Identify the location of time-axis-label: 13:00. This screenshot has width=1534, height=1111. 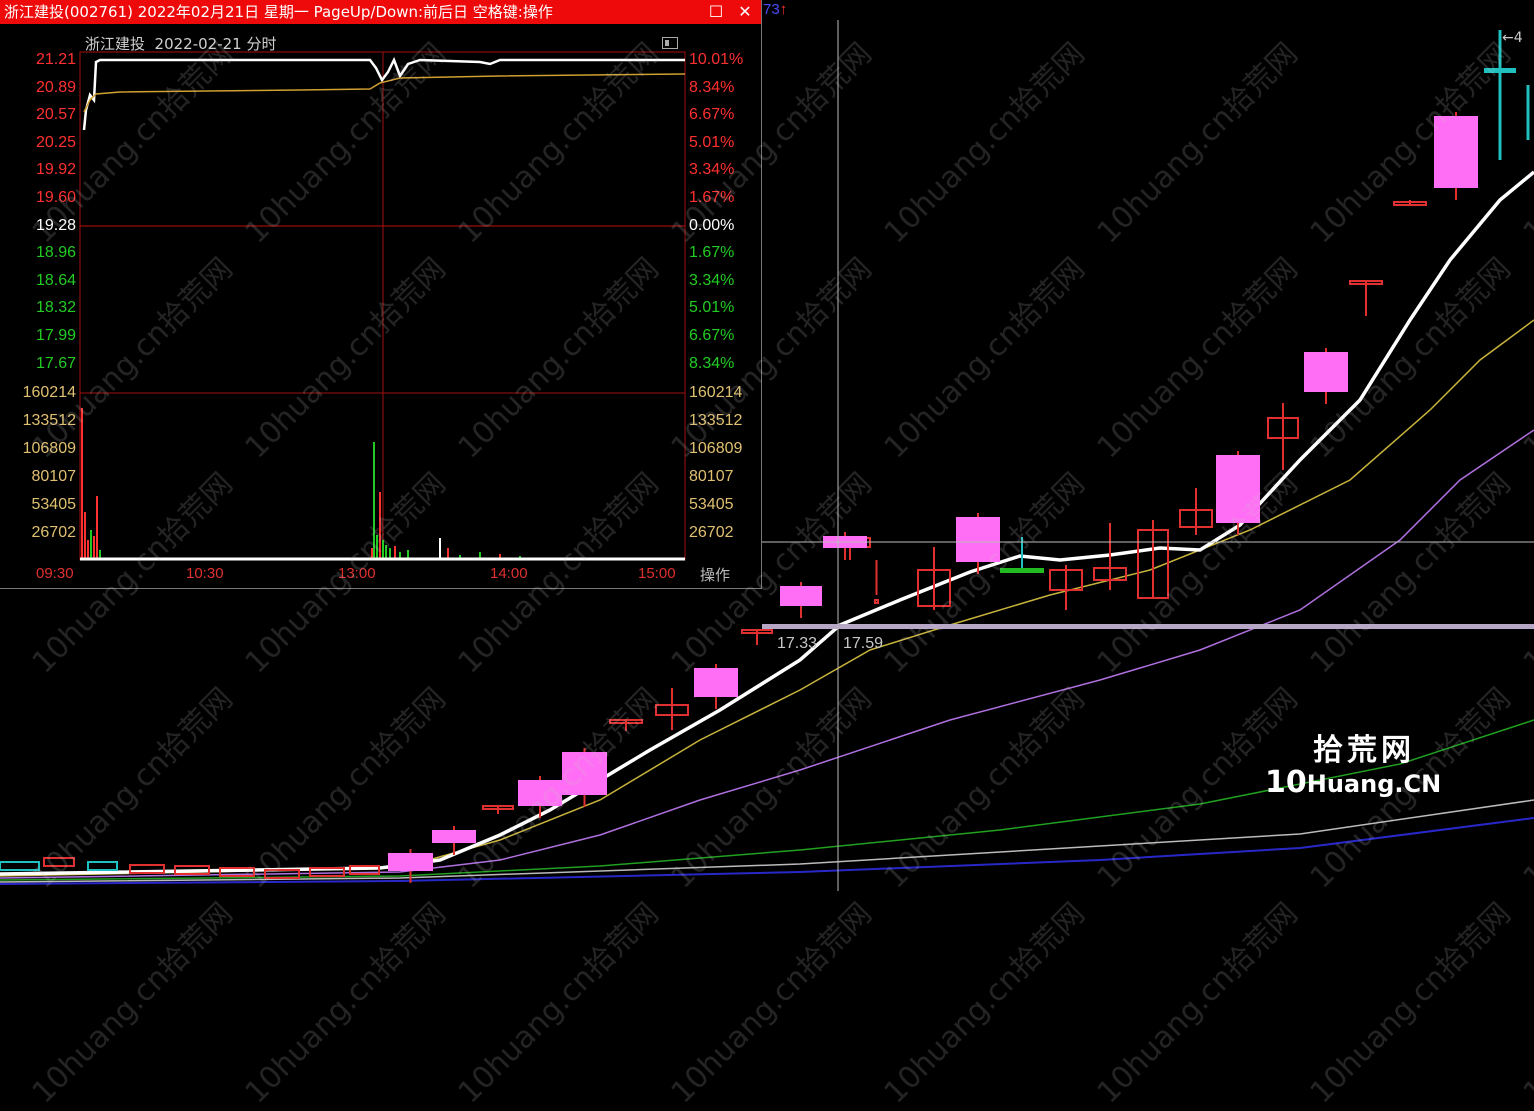
(357, 573).